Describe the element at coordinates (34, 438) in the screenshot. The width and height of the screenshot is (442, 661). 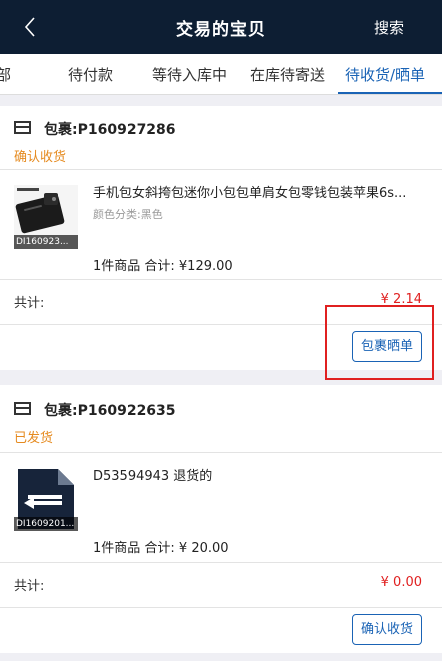
I see `order-status: 已发货` at that location.